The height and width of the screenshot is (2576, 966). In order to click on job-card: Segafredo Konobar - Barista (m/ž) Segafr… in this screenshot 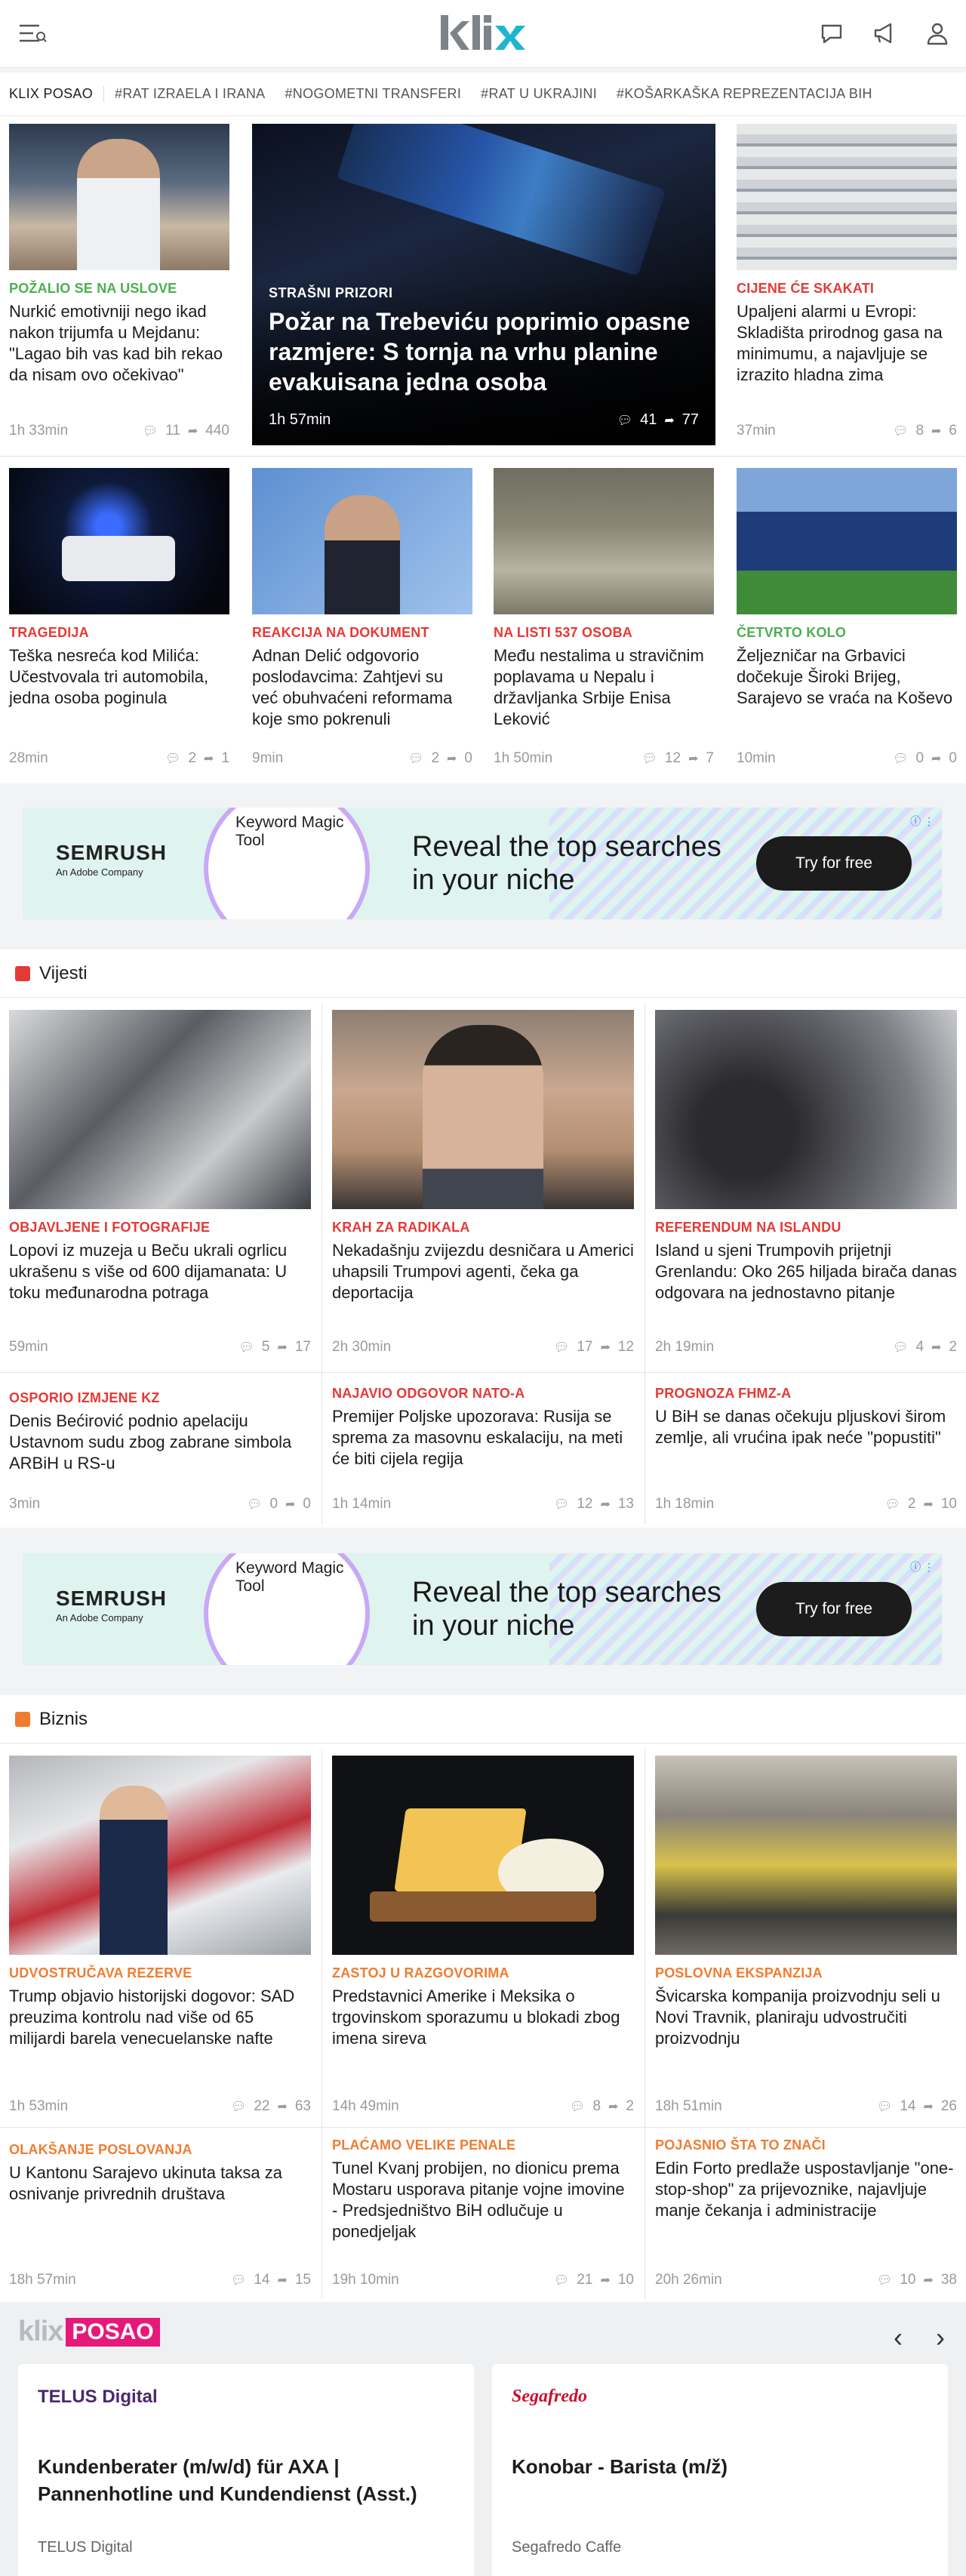, I will do `click(720, 2470)`.